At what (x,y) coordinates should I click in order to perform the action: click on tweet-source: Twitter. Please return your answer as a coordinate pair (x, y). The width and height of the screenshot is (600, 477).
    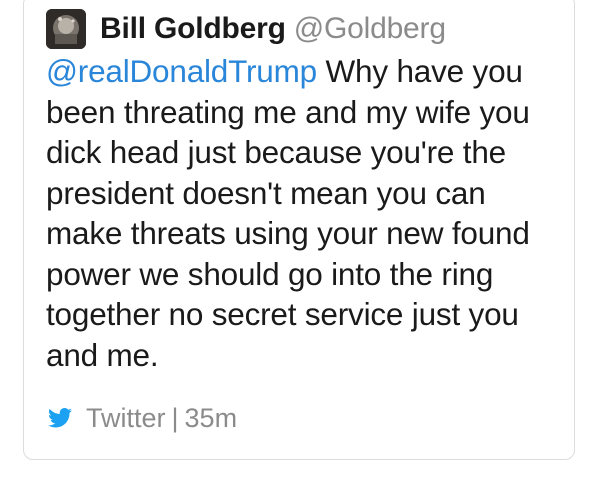
    Looking at the image, I should click on (126, 418).